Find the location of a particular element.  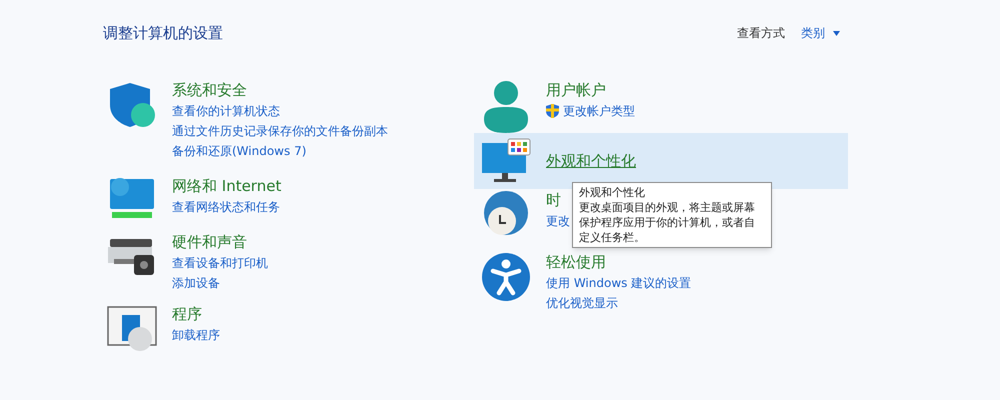

category-link: 系统和安全 is located at coordinates (280, 89).